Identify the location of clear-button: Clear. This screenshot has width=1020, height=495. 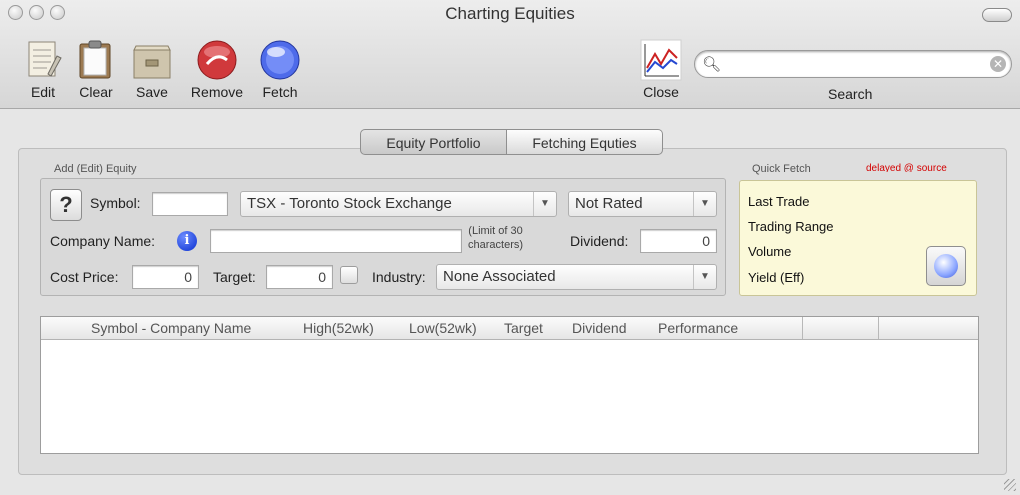
(96, 69).